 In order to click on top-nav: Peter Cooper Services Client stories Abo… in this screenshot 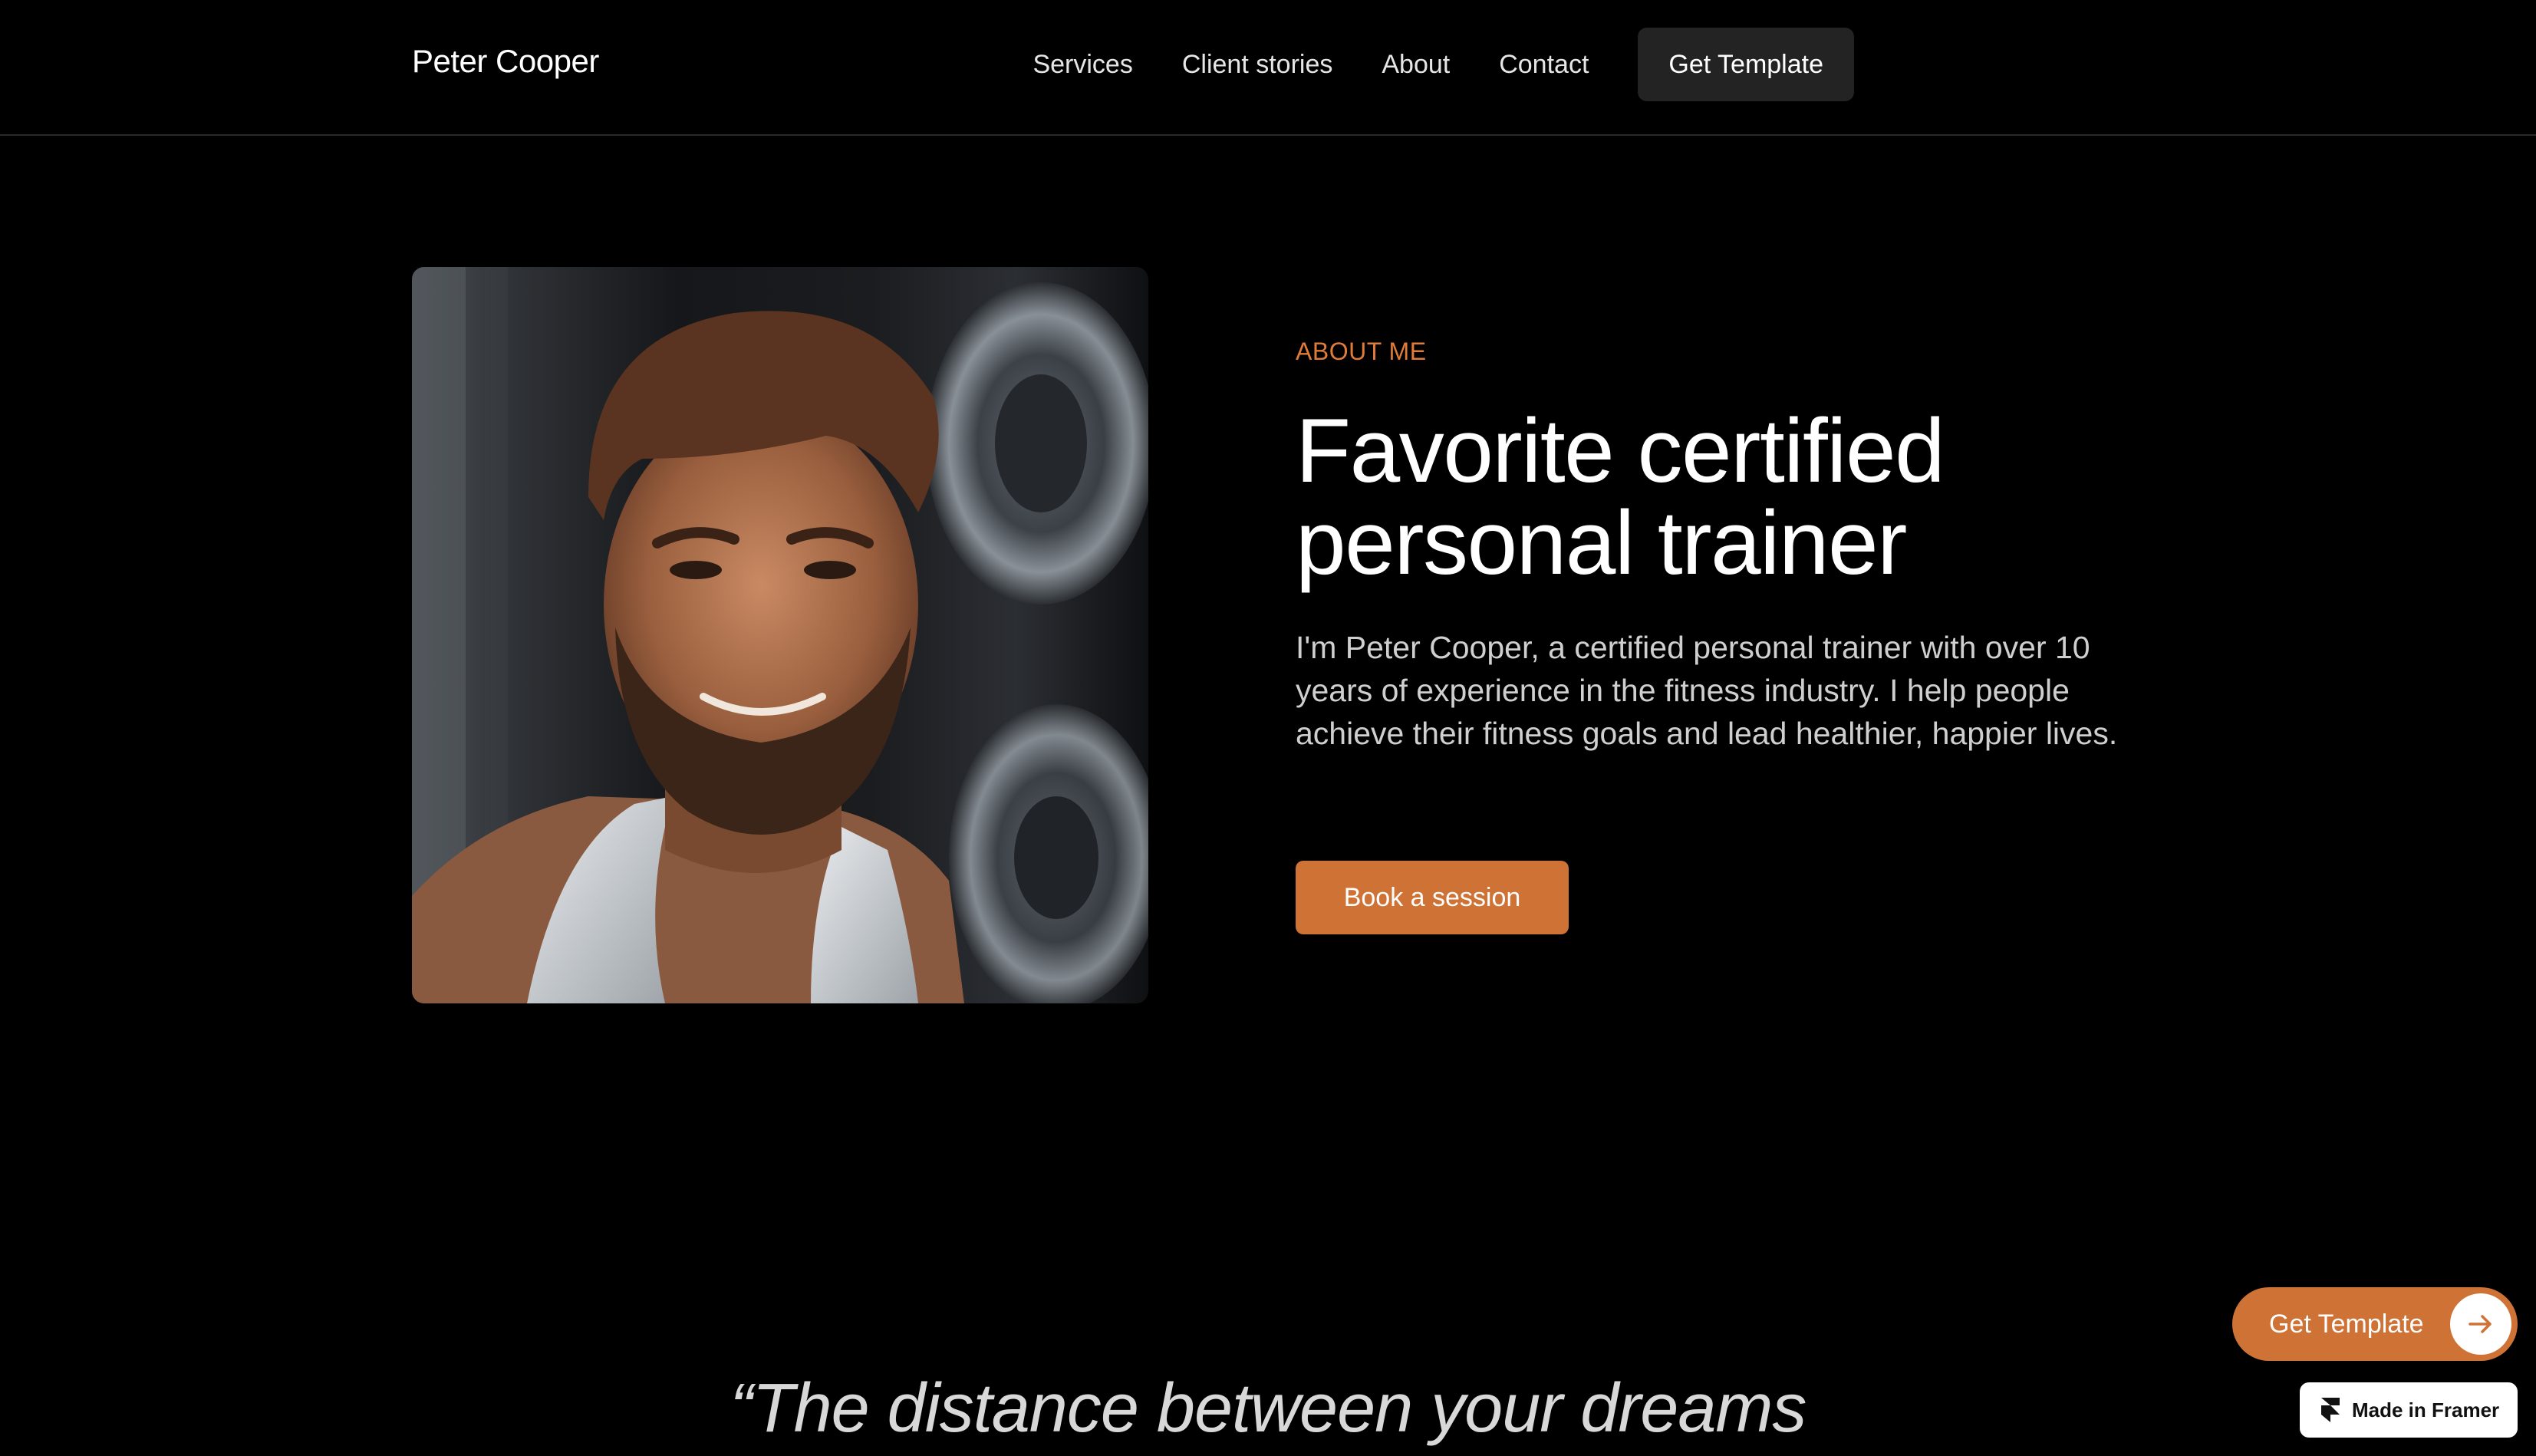, I will do `click(1268, 68)`.